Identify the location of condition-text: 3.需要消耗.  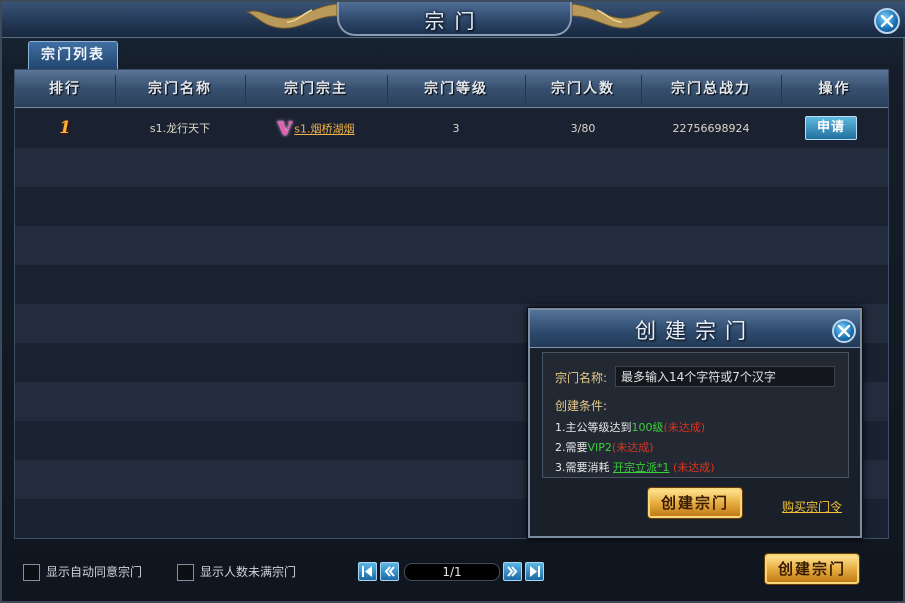
(584, 467).